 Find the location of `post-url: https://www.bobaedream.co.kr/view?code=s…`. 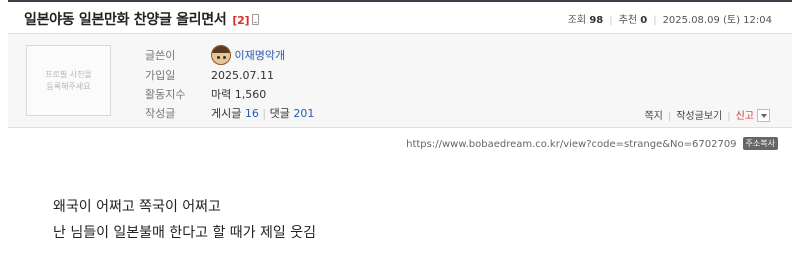

post-url: https://www.bobaedream.co.kr/view?code=s… is located at coordinates (571, 144).